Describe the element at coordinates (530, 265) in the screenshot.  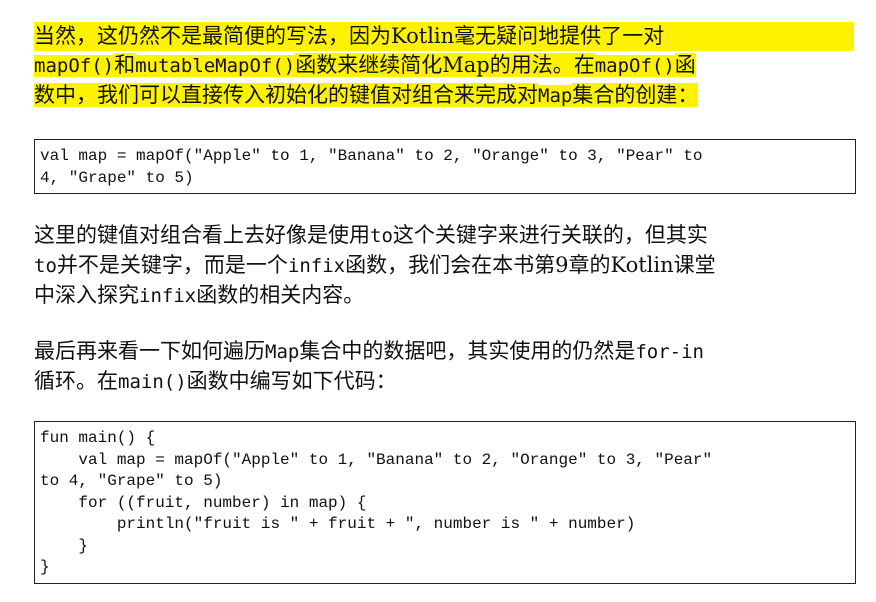
I see `text-run: 函数，我们会在本书第9章的Kotlin课堂` at that location.